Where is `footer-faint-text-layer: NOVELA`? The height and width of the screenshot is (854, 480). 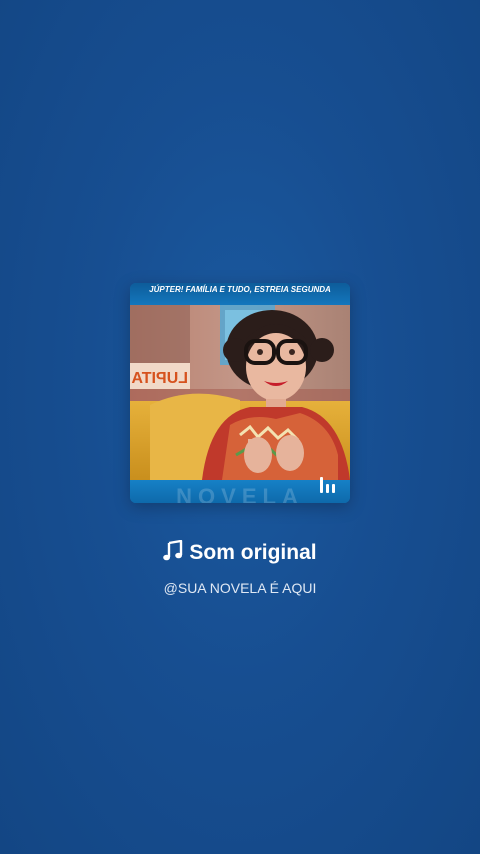 footer-faint-text-layer: NOVELA is located at coordinates (240, 493).